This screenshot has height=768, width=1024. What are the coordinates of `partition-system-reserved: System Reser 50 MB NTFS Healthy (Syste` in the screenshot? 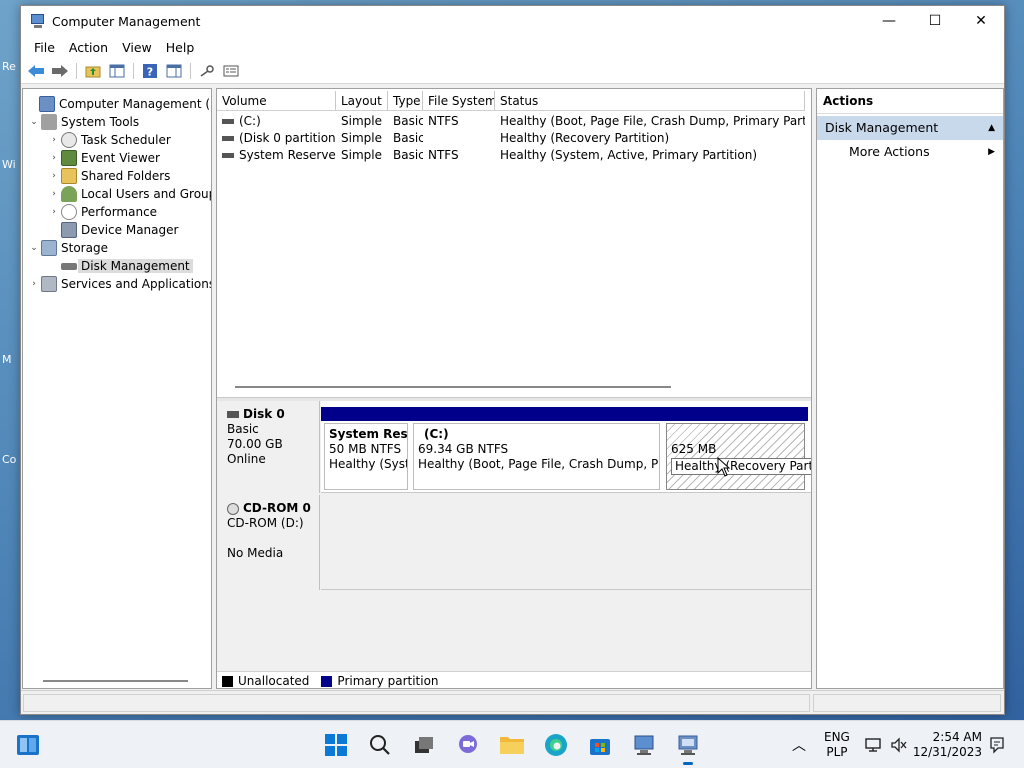 It's located at (366, 450).